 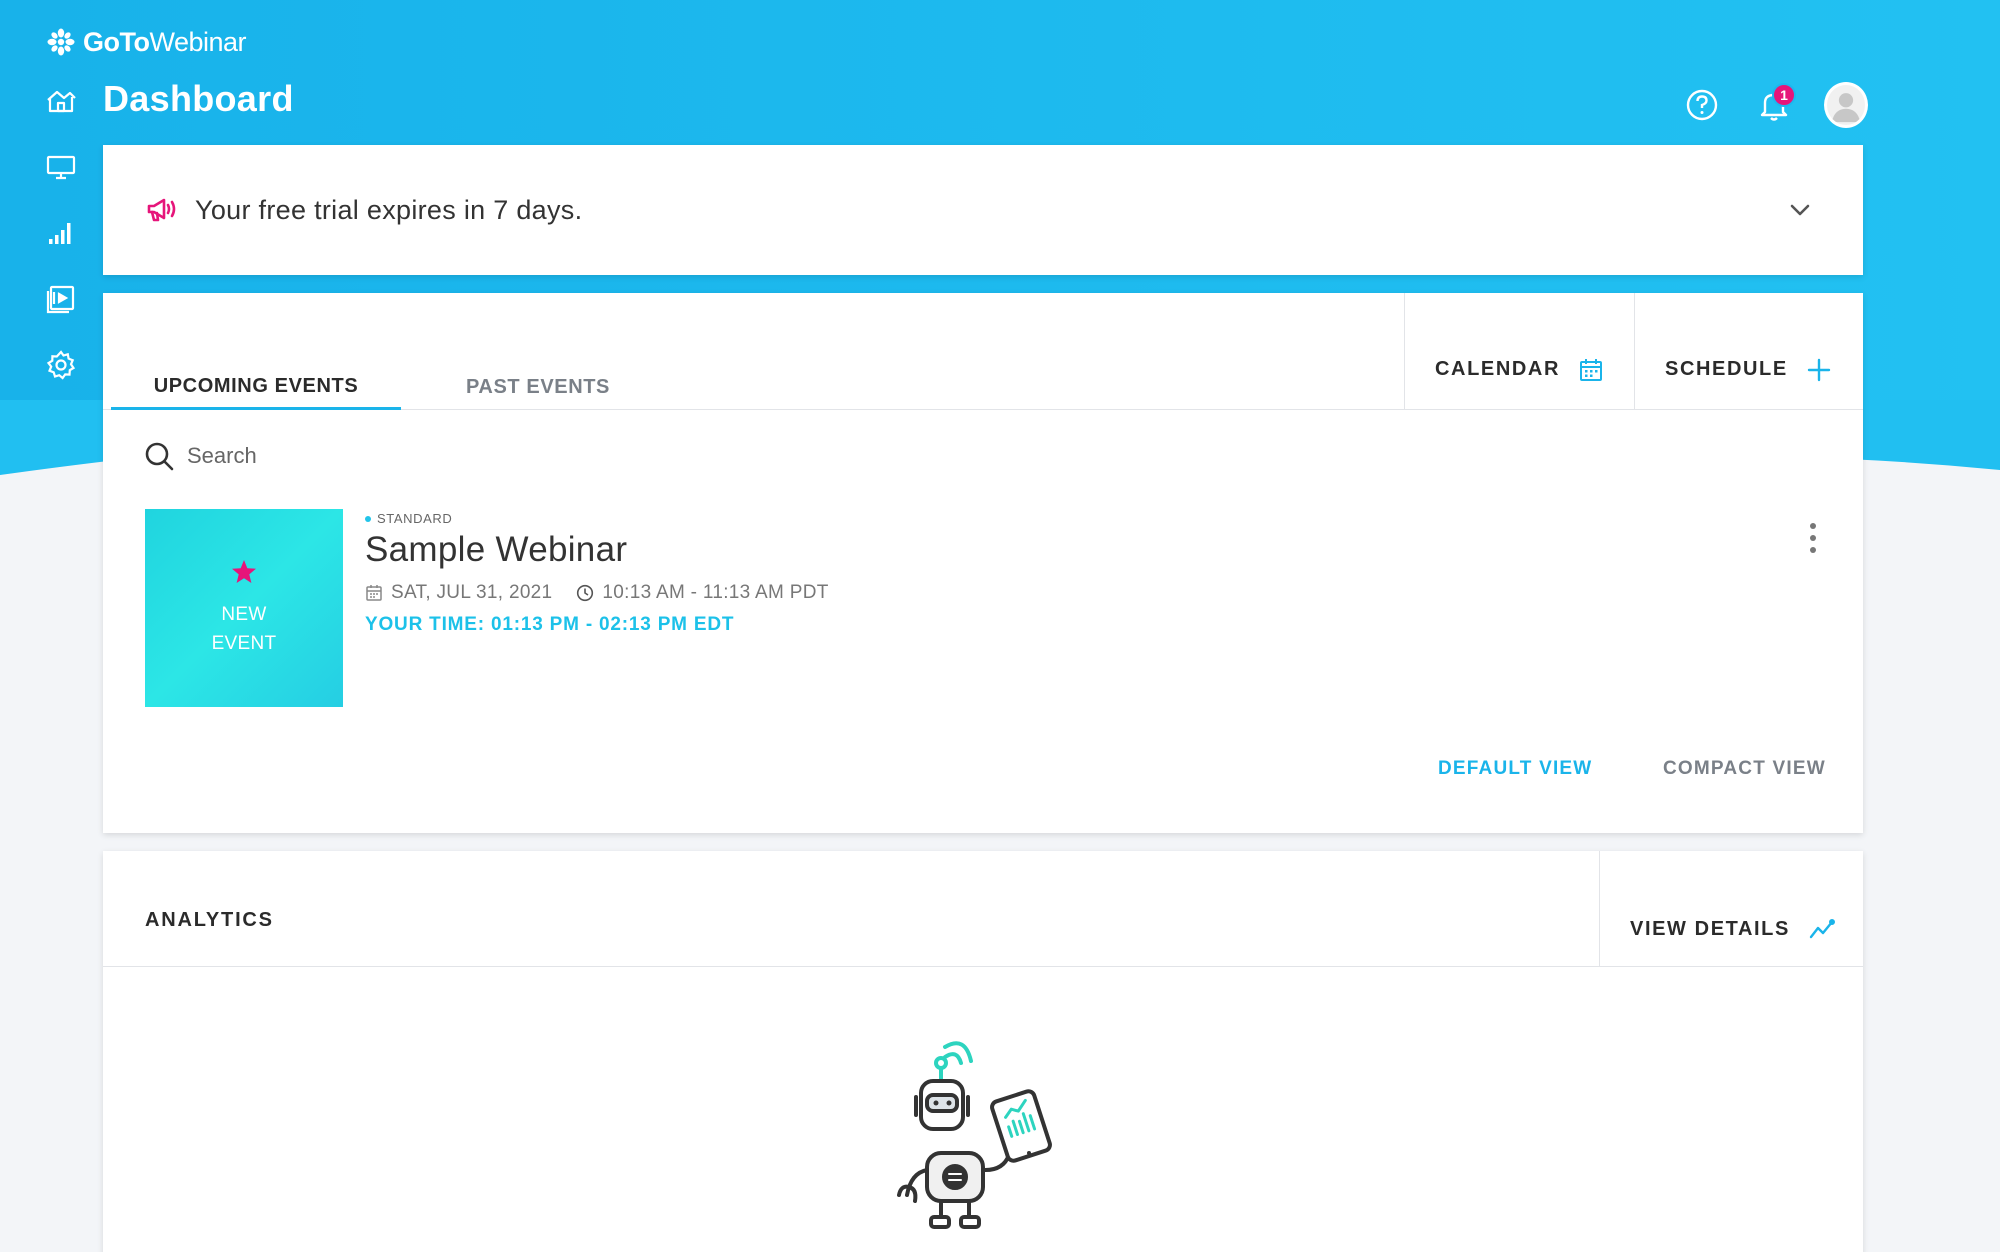 I want to click on help-icon, so click(x=1702, y=105).